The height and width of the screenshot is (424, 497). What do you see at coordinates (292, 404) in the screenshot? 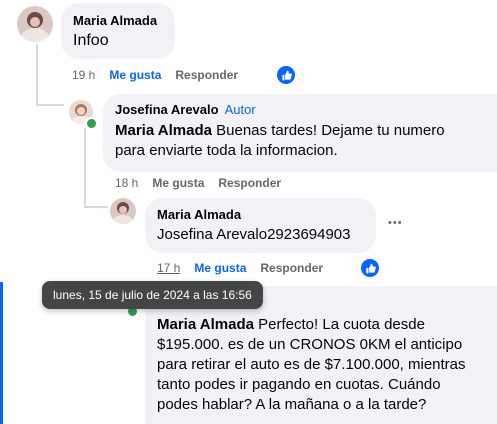
I see `comment-text-line: podes hablar? A la mañana o a la tarde?` at bounding box center [292, 404].